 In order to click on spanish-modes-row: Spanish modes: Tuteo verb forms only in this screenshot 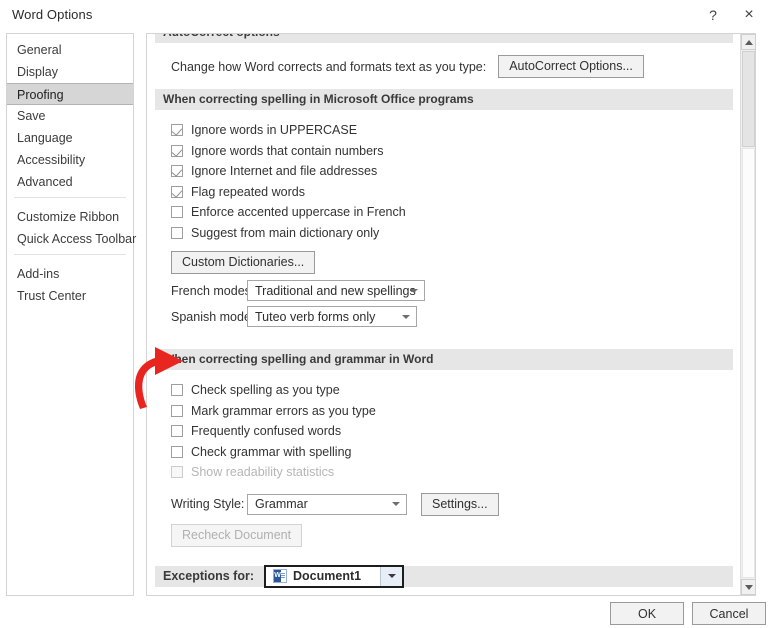, I will do `click(442, 314)`.